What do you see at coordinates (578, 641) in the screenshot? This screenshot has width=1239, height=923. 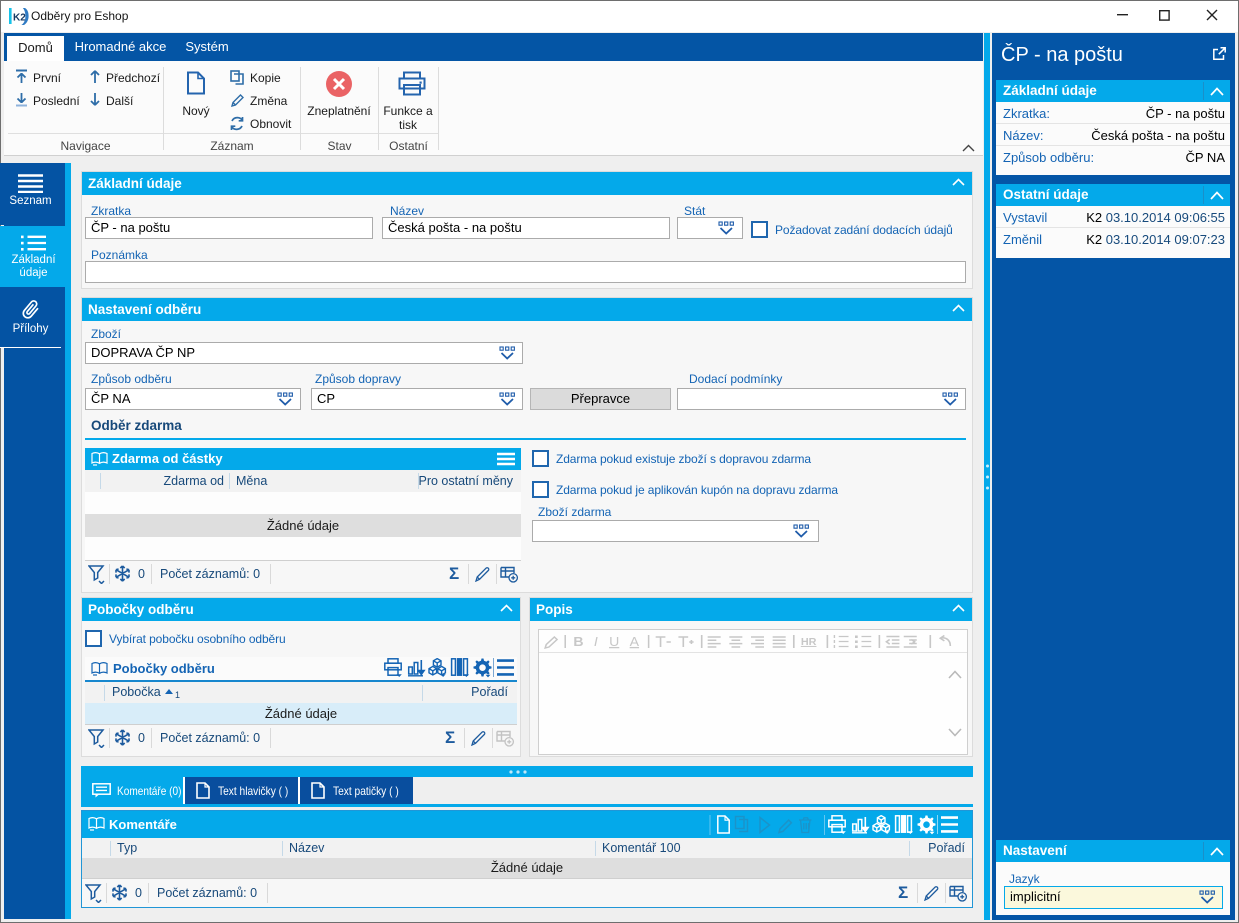 I see `svg-text: B` at bounding box center [578, 641].